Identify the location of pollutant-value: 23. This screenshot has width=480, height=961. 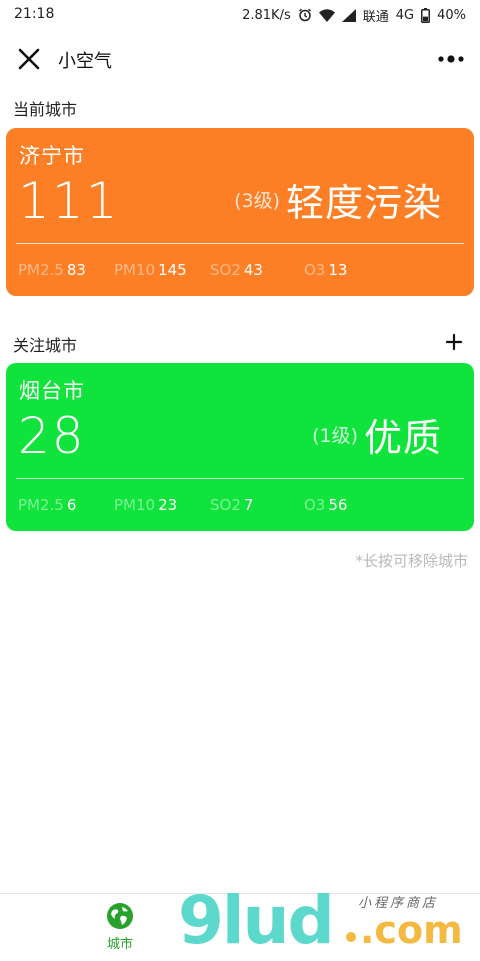
(168, 505).